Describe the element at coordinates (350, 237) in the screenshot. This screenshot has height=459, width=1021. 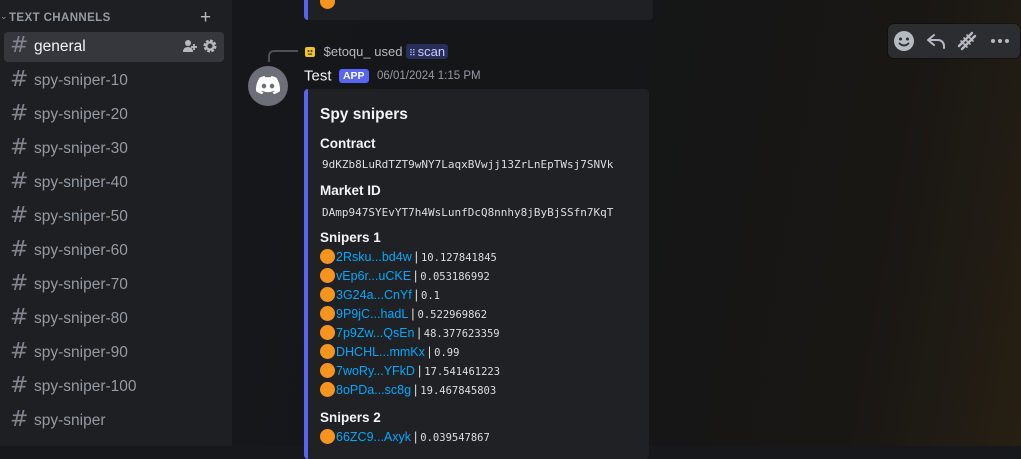
I see `snipers-1-label: Snipers 1` at that location.